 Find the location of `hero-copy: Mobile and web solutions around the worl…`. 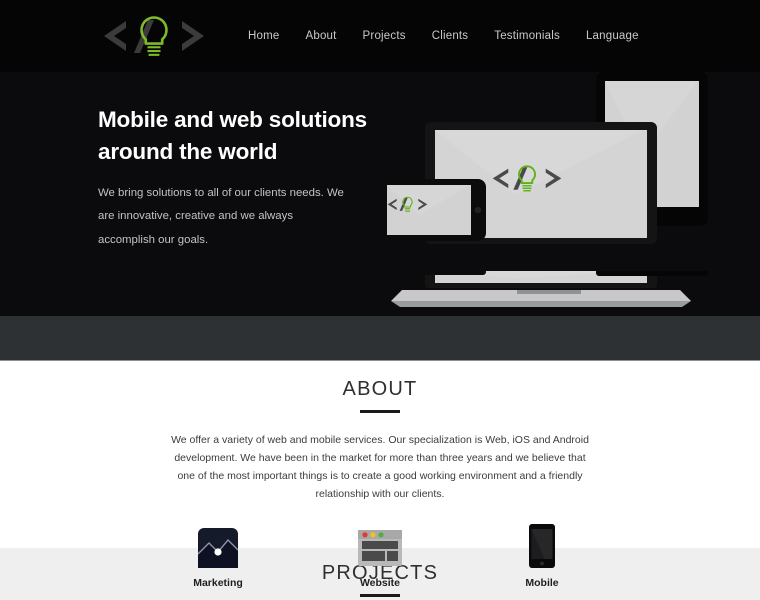

hero-copy: Mobile and web solutions around the worl… is located at coordinates (248, 178).